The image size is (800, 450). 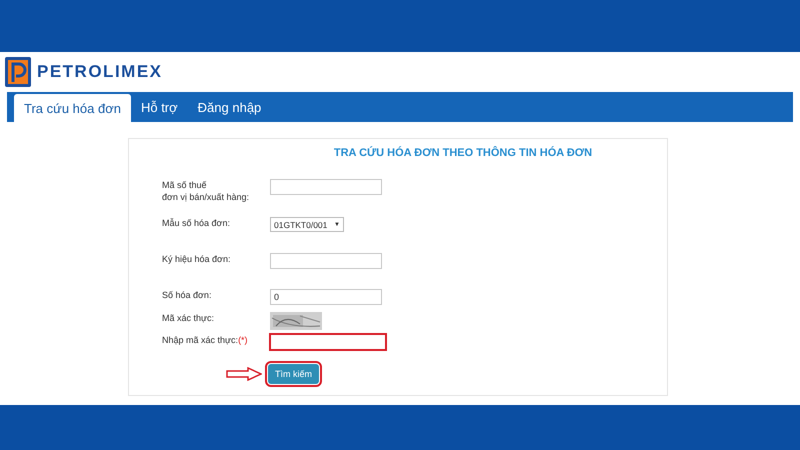 I want to click on field-label: Mã số thuế, so click(x=185, y=185).